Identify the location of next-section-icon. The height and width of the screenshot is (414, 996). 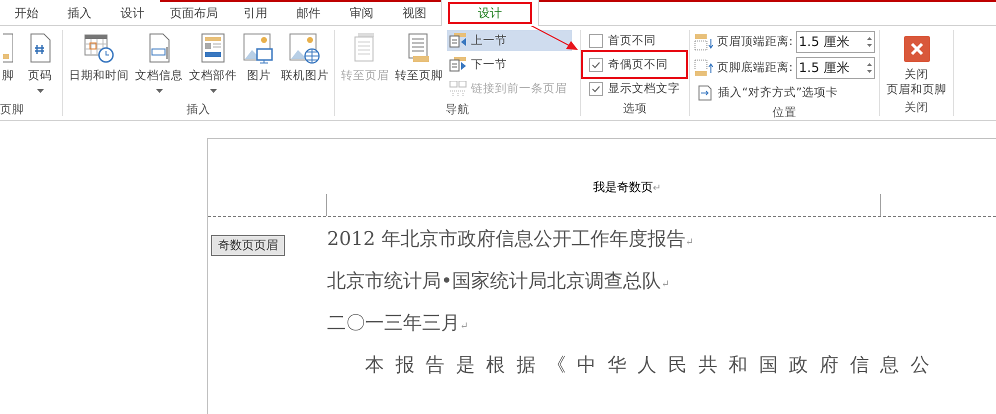
(458, 64).